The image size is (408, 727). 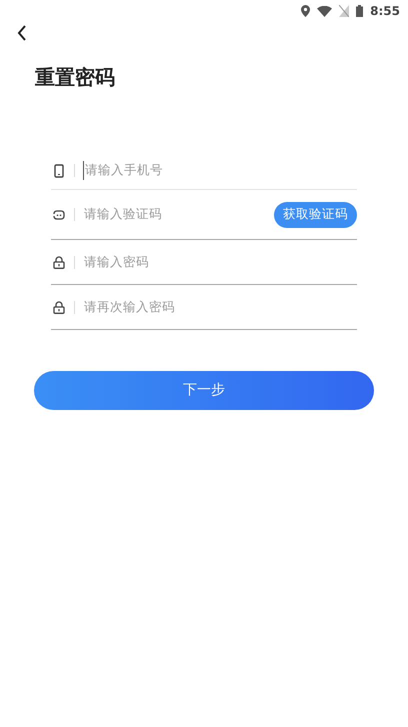 I want to click on message-icon, so click(x=59, y=215).